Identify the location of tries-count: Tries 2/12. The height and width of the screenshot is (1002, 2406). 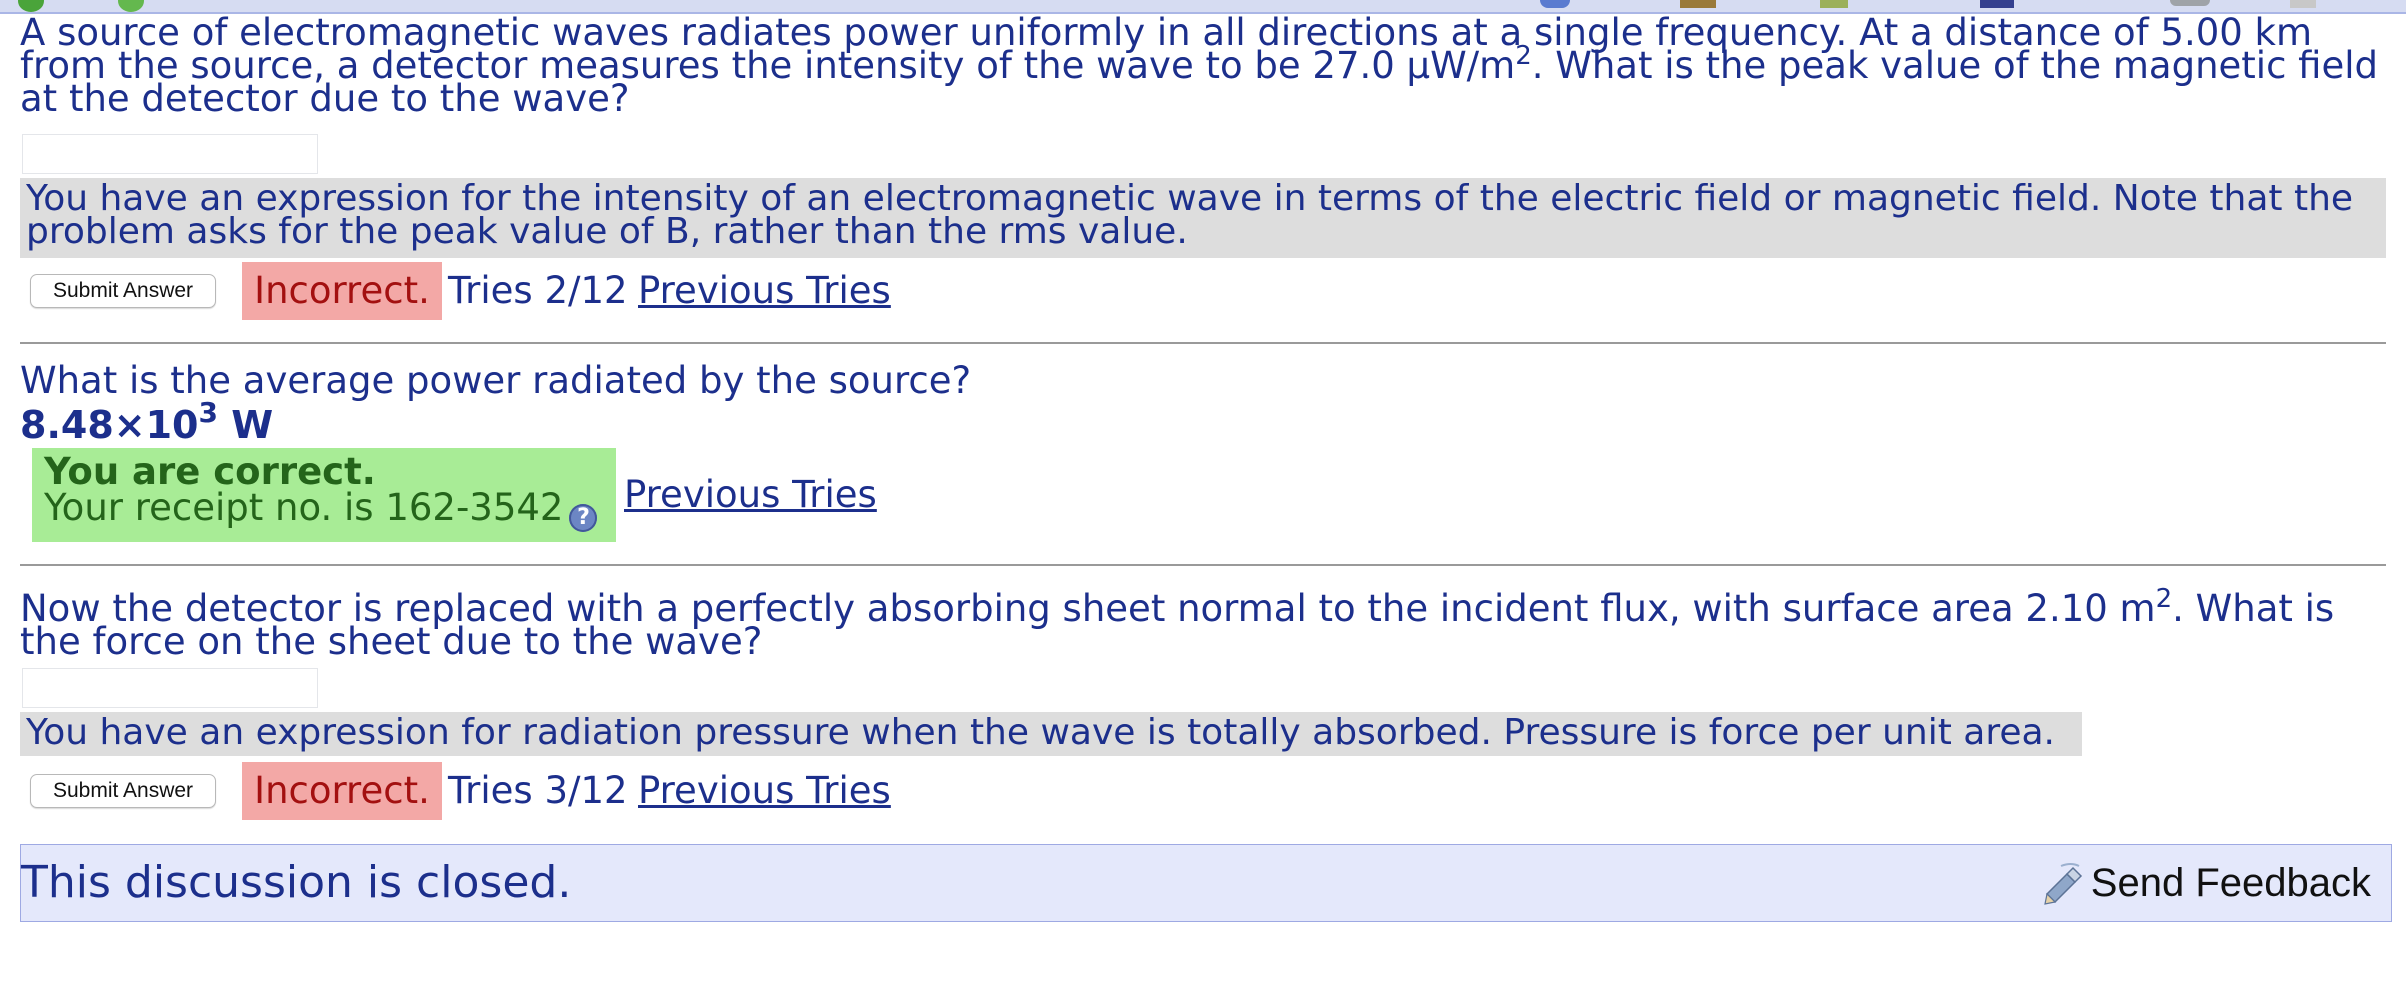
(538, 290).